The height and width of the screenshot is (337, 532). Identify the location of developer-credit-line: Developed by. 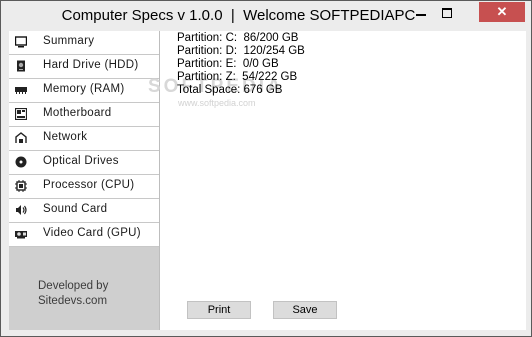
(73, 286).